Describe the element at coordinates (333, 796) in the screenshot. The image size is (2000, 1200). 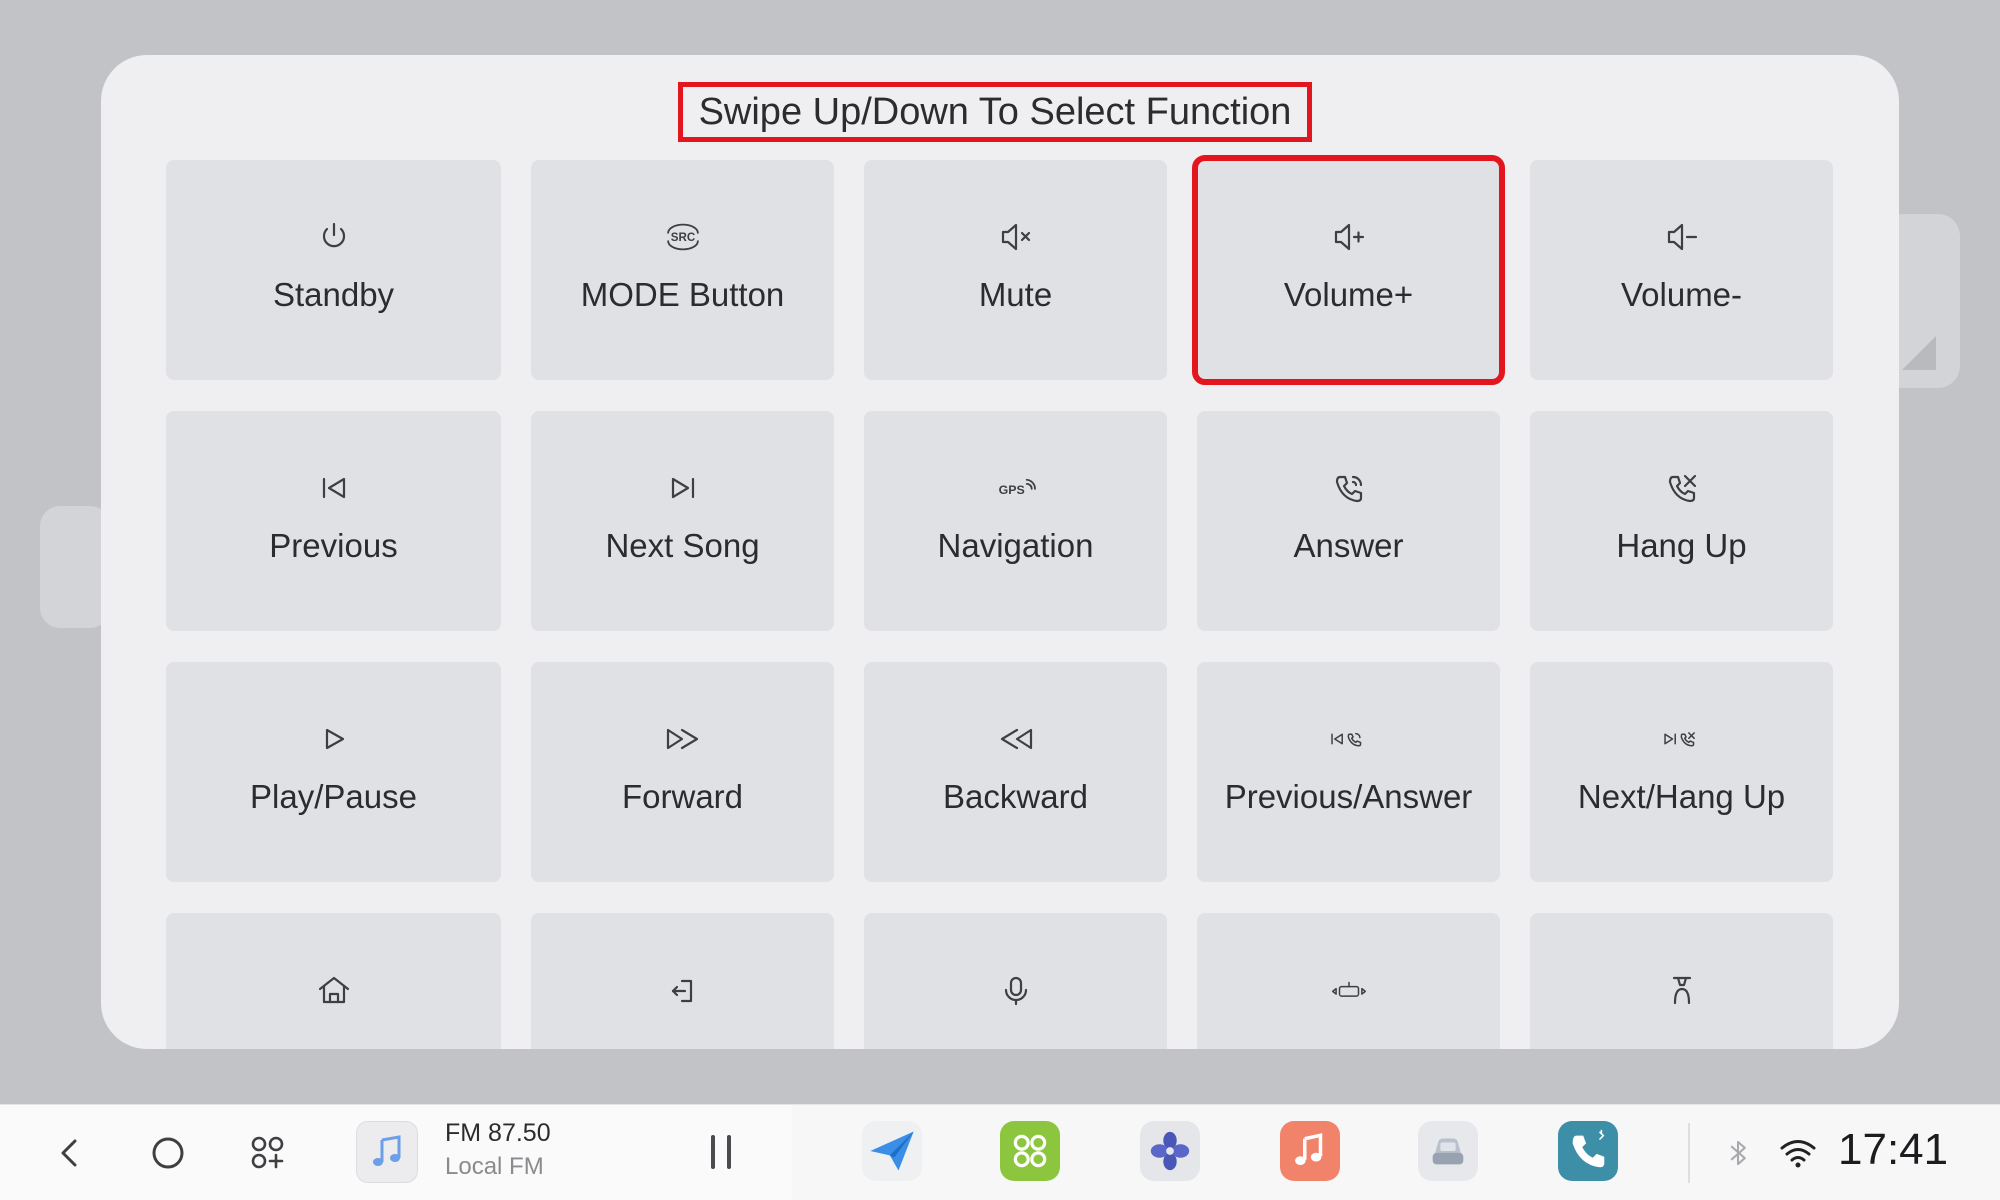
I see `tile-label: Play/Pause` at that location.